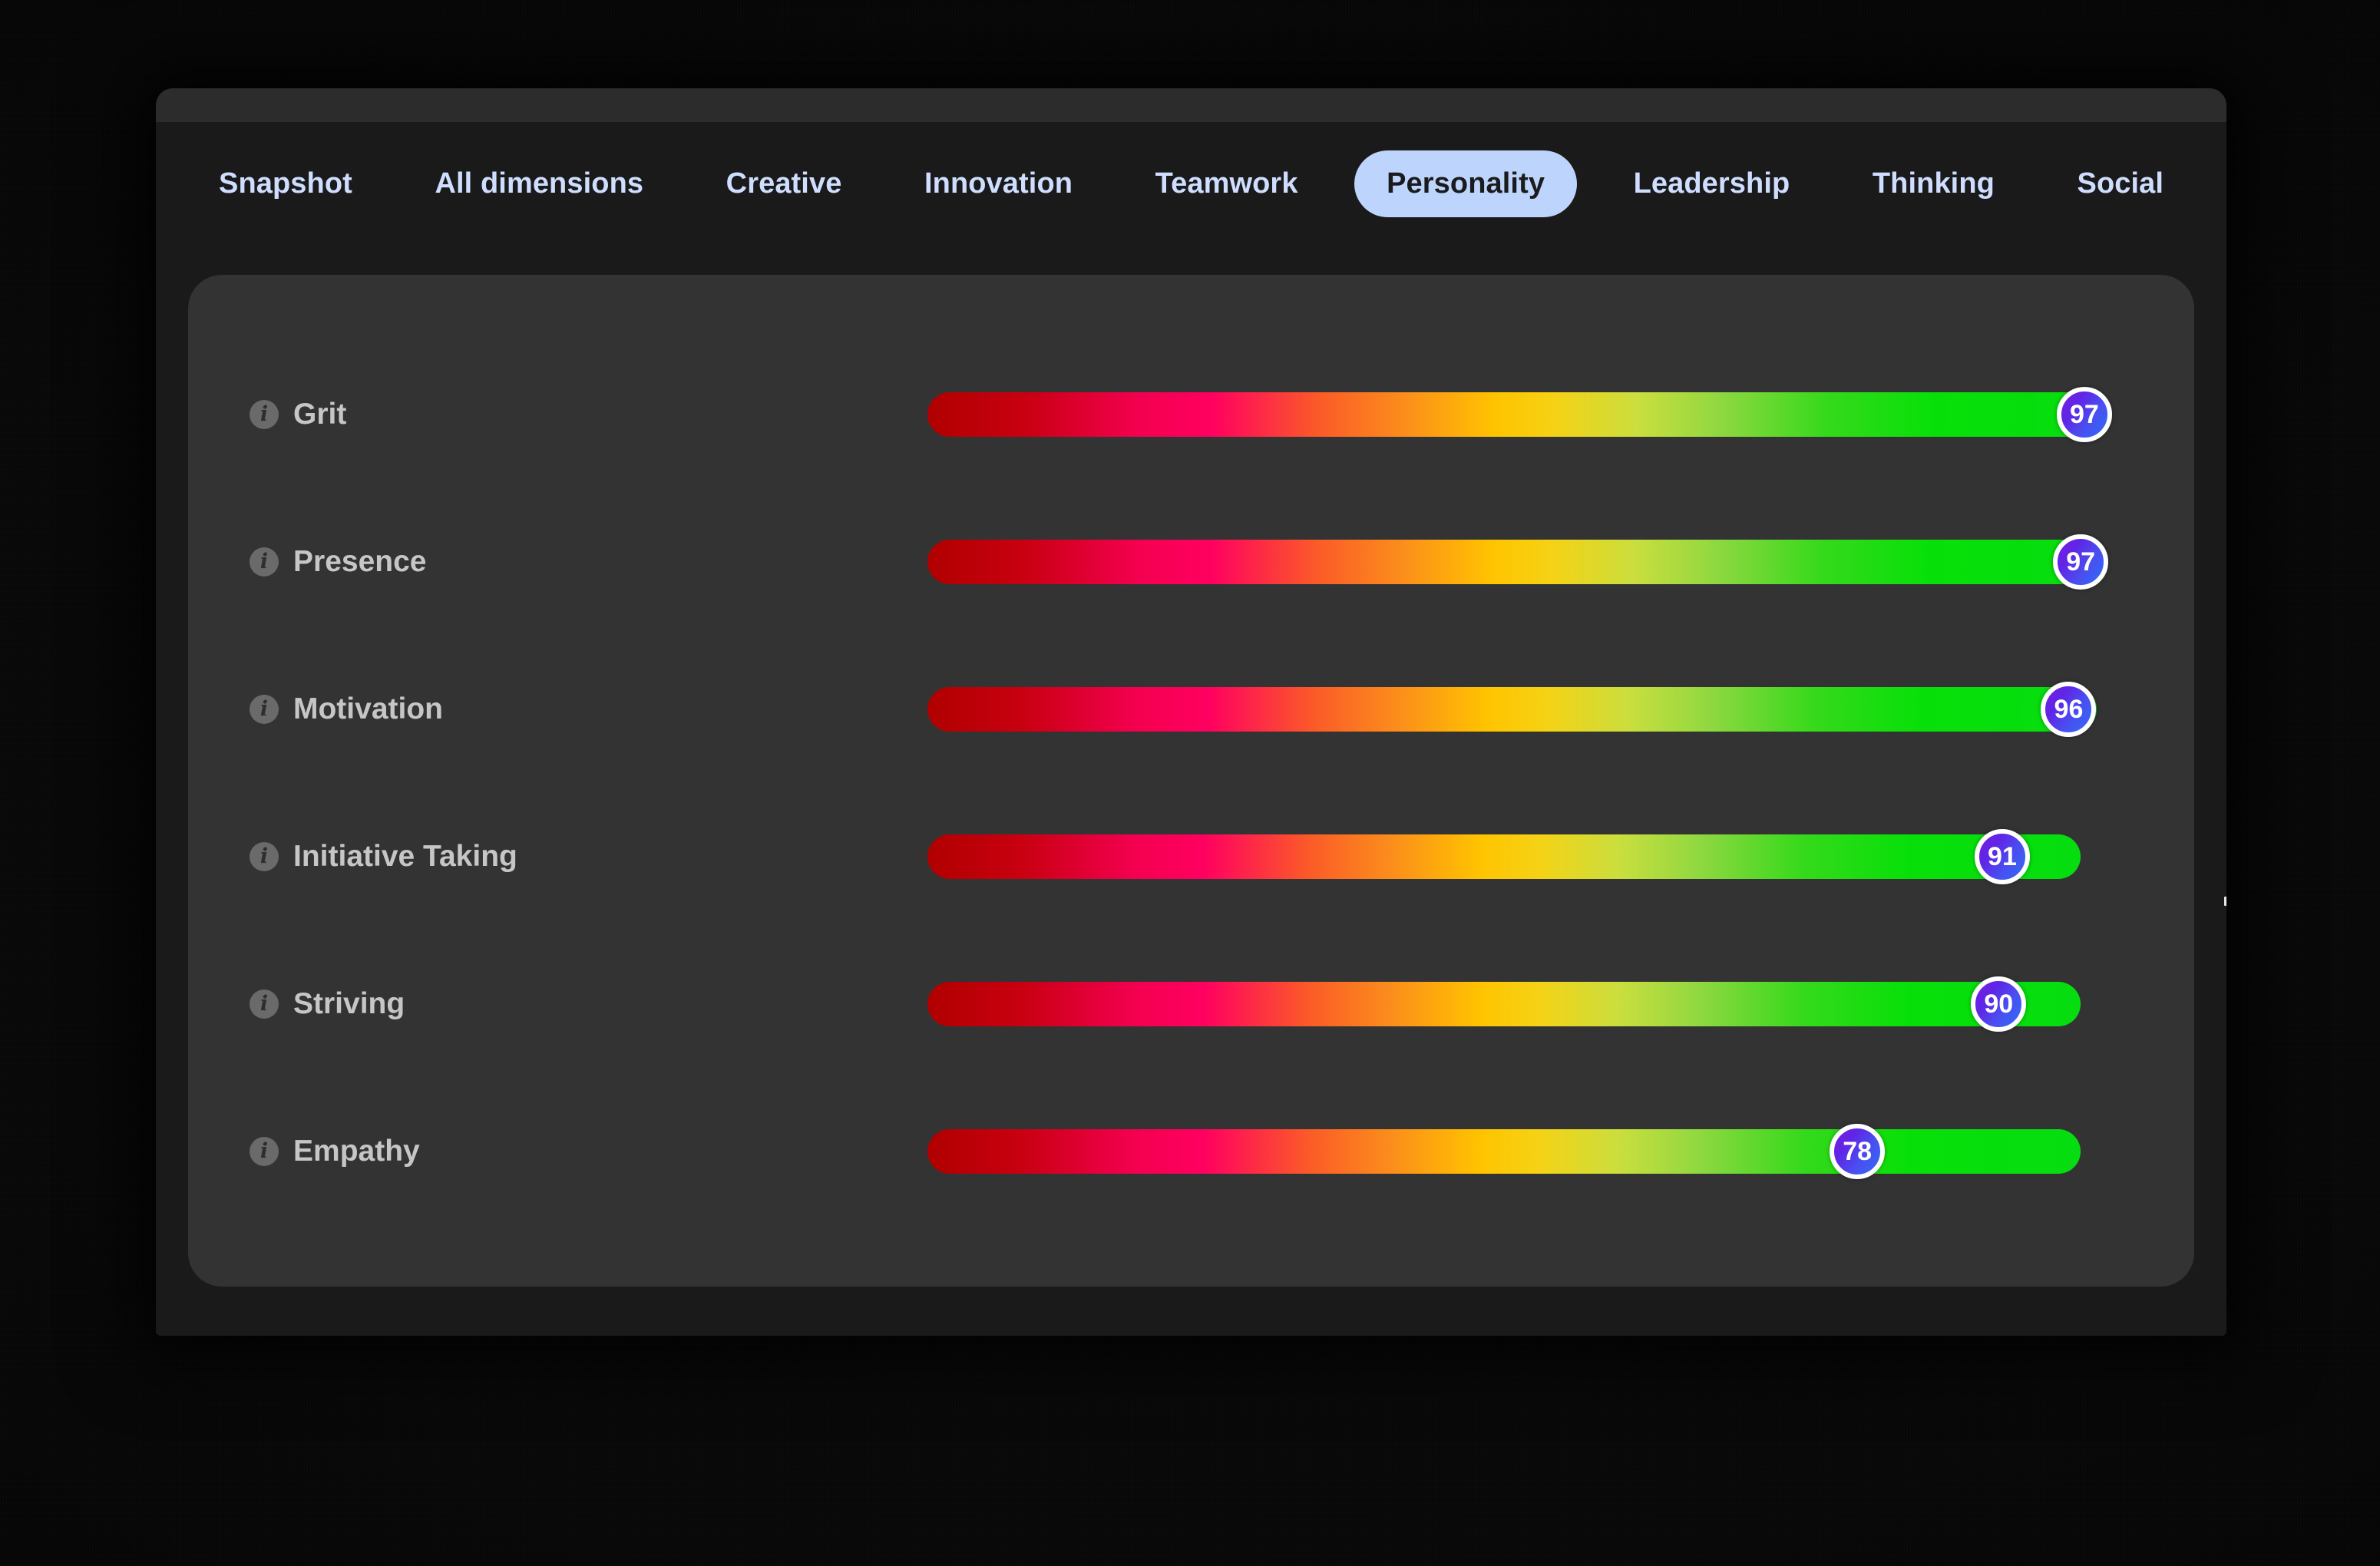 Image resolution: width=2380 pixels, height=1566 pixels. What do you see at coordinates (1504, 857) in the screenshot?
I see `score-bar-gradient: 91` at bounding box center [1504, 857].